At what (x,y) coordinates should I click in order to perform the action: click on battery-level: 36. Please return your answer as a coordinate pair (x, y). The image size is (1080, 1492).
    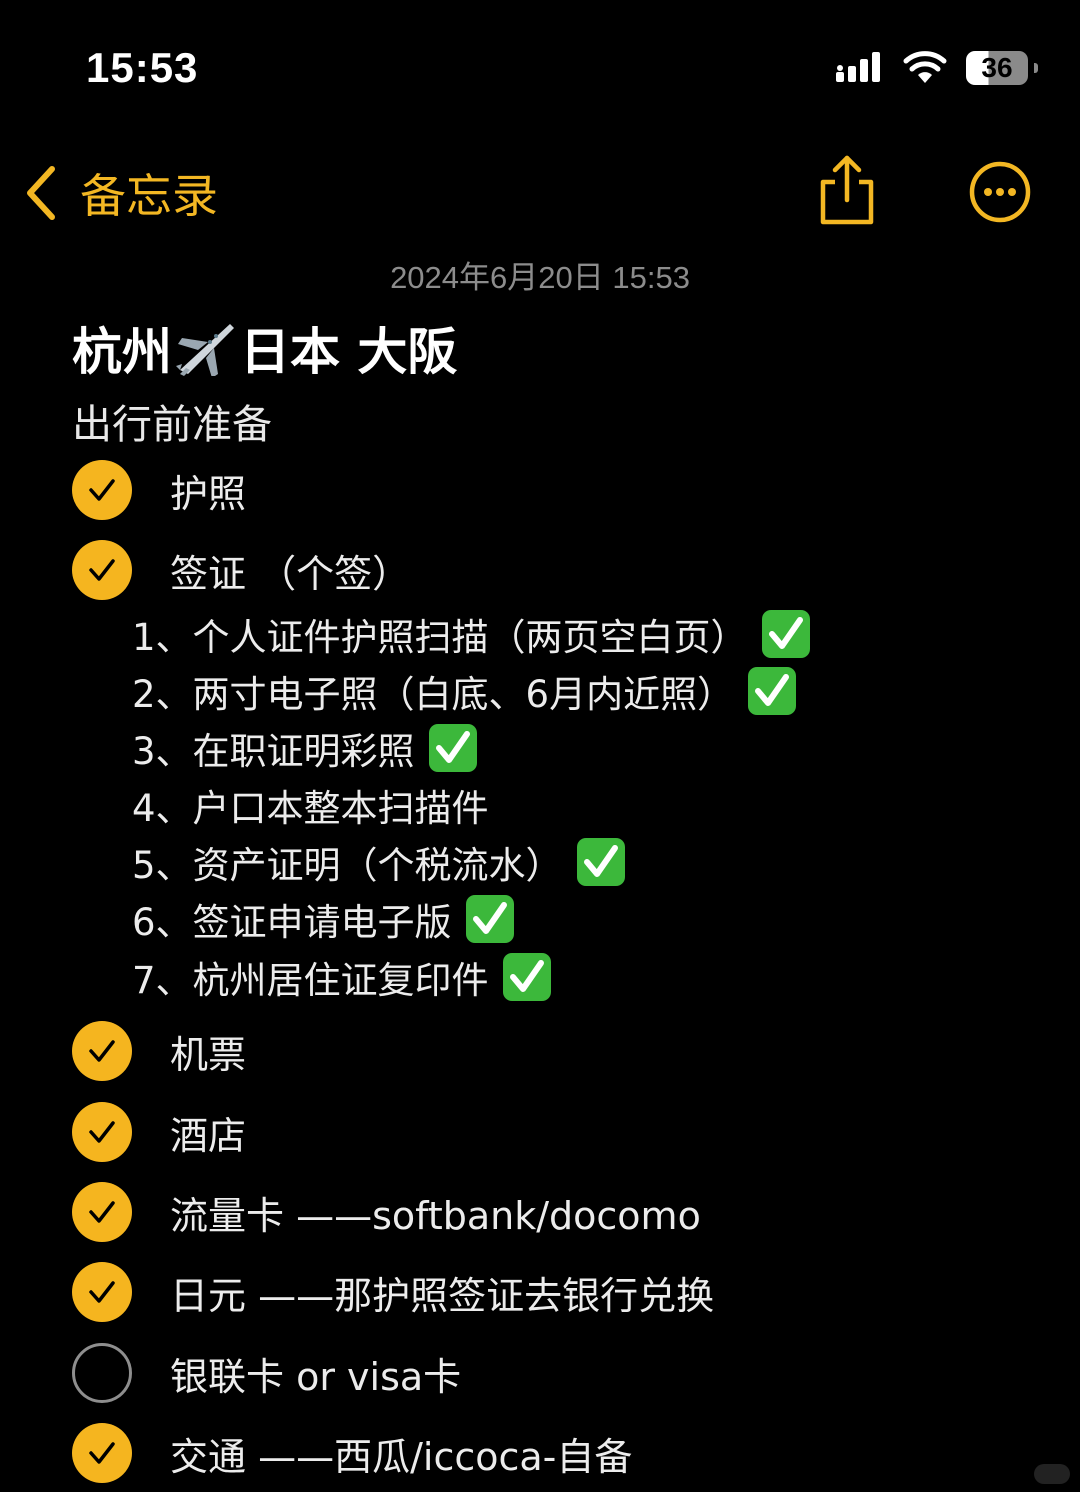
    Looking at the image, I should click on (997, 68).